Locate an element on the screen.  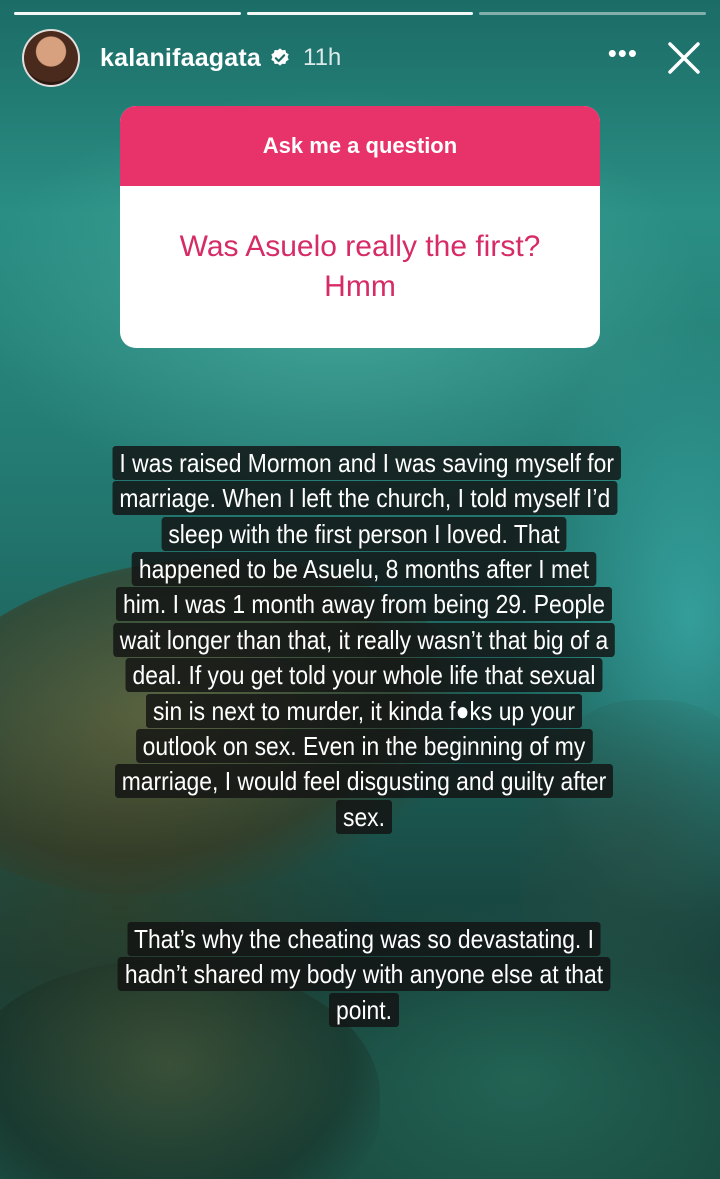
story-header: kalanifaagata 11h ••• is located at coordinates (362, 58).